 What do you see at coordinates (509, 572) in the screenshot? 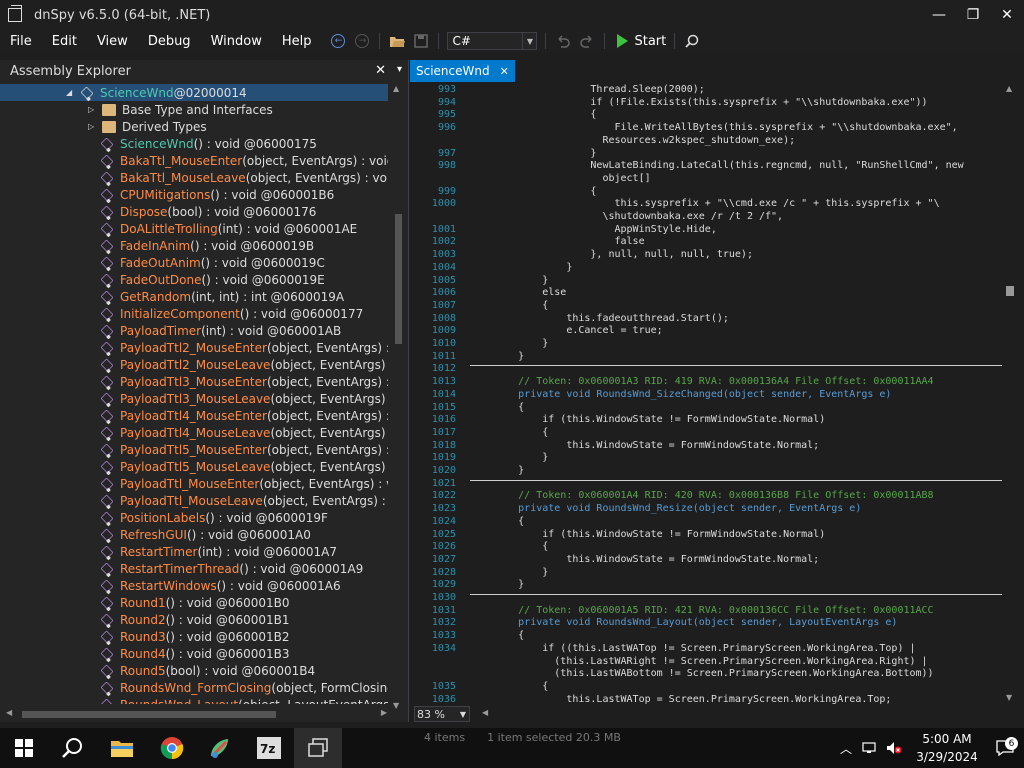
I see `code-text: }` at bounding box center [509, 572].